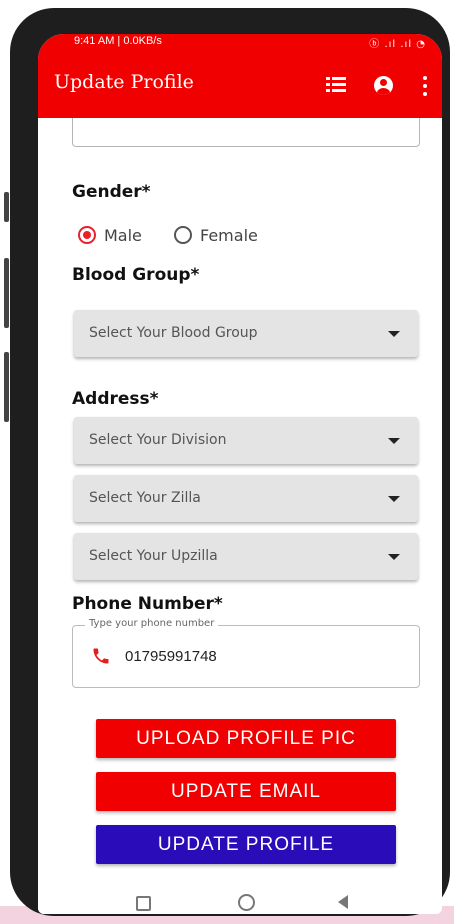  I want to click on radio-male: Male, so click(110, 235).